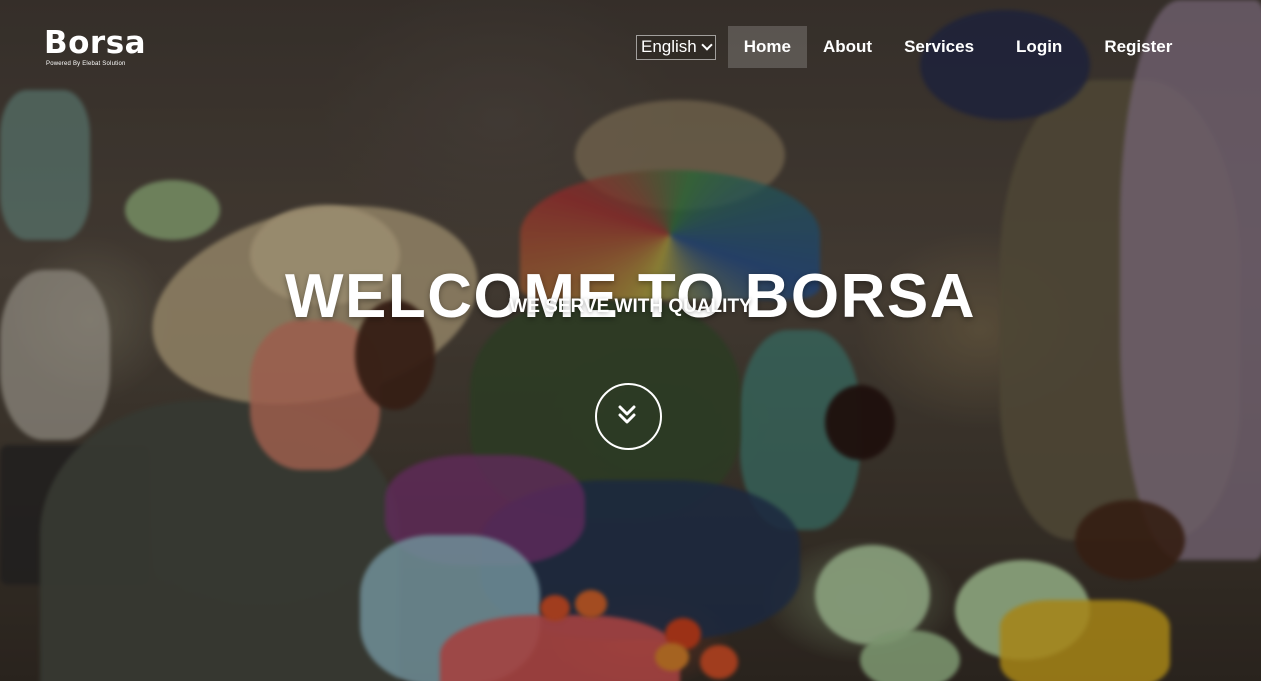 This screenshot has width=1261, height=681. Describe the element at coordinates (707, 45) in the screenshot. I see `chevron-down-icon` at that location.